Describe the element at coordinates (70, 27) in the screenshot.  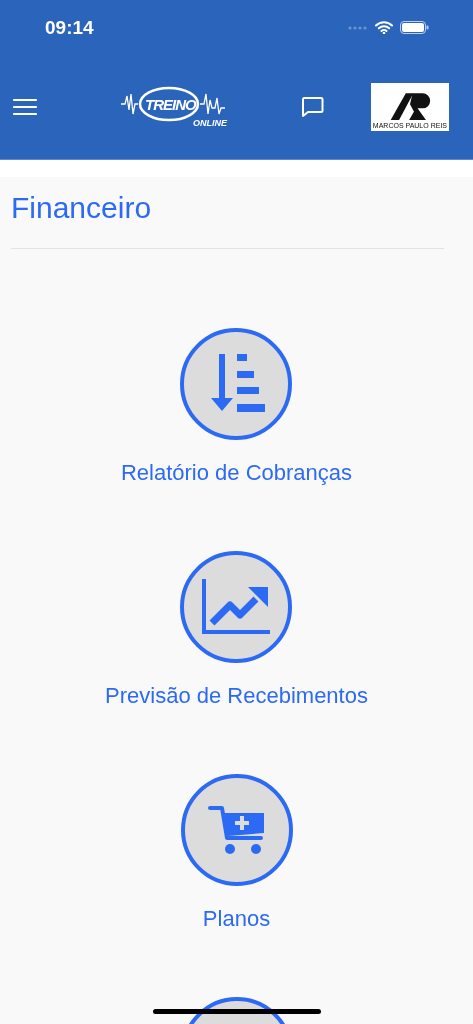
I see `status-time: 09:14` at that location.